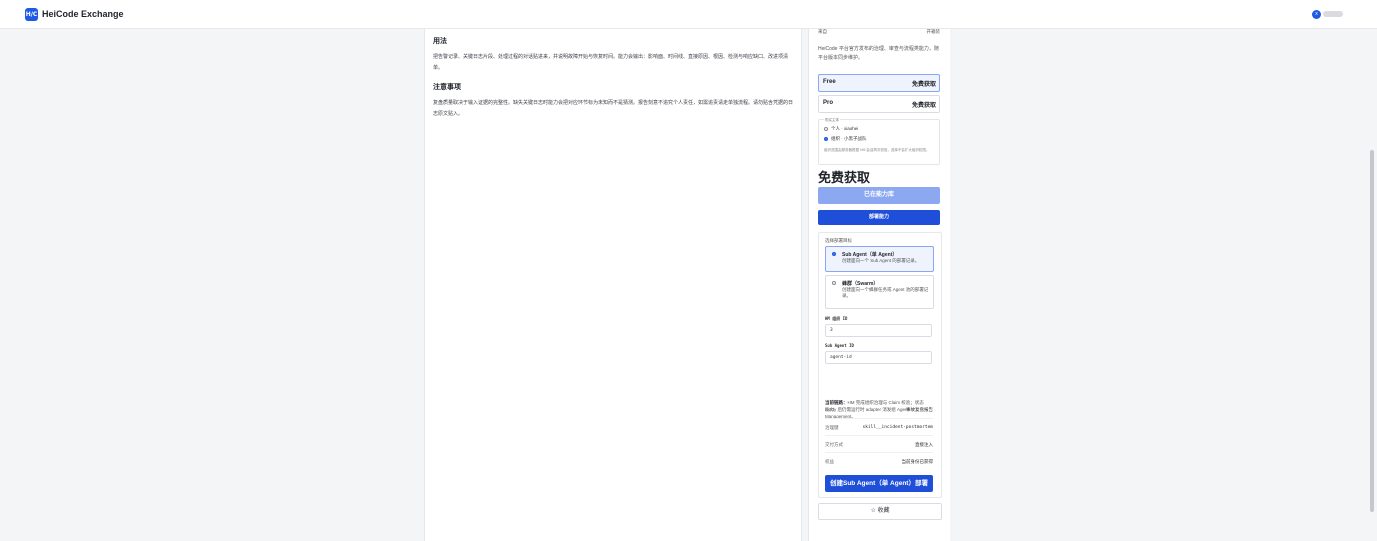 The image size is (1377, 541). Describe the element at coordinates (879, 83) in the screenshot. I see `plan-free: Free 免费获取` at that location.